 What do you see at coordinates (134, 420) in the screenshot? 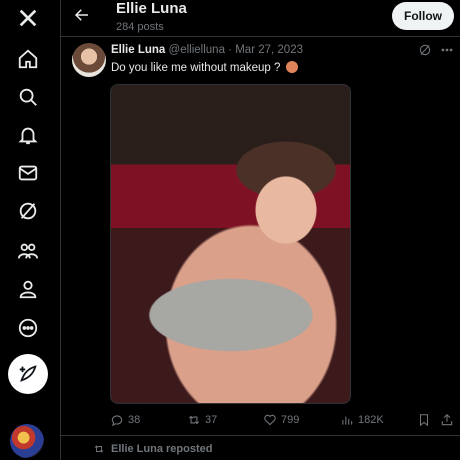
I see `reply-count: 38` at bounding box center [134, 420].